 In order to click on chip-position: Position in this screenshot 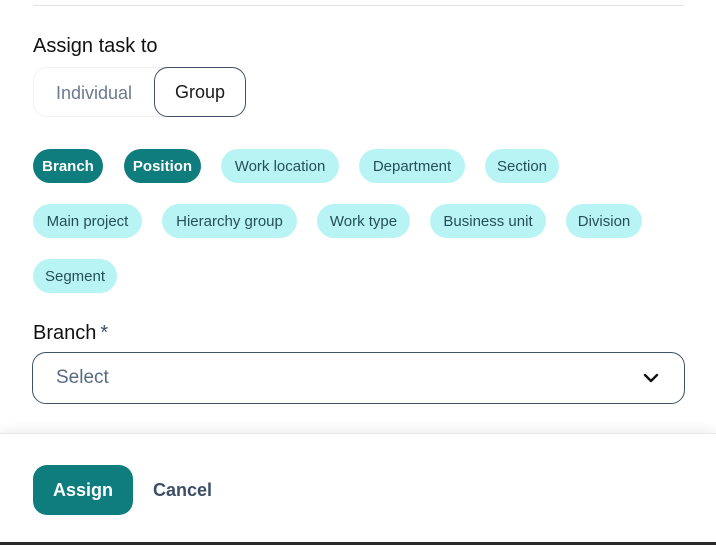, I will do `click(162, 166)`.